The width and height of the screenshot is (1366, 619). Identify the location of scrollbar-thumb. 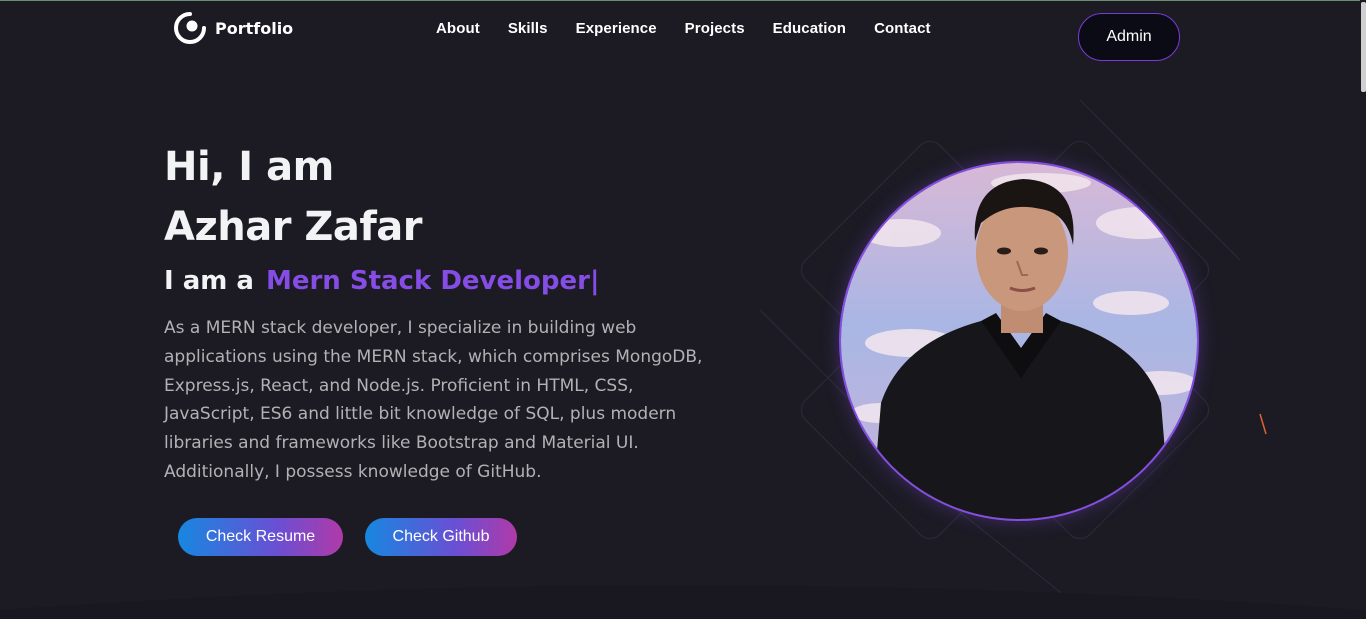
(1363, 47).